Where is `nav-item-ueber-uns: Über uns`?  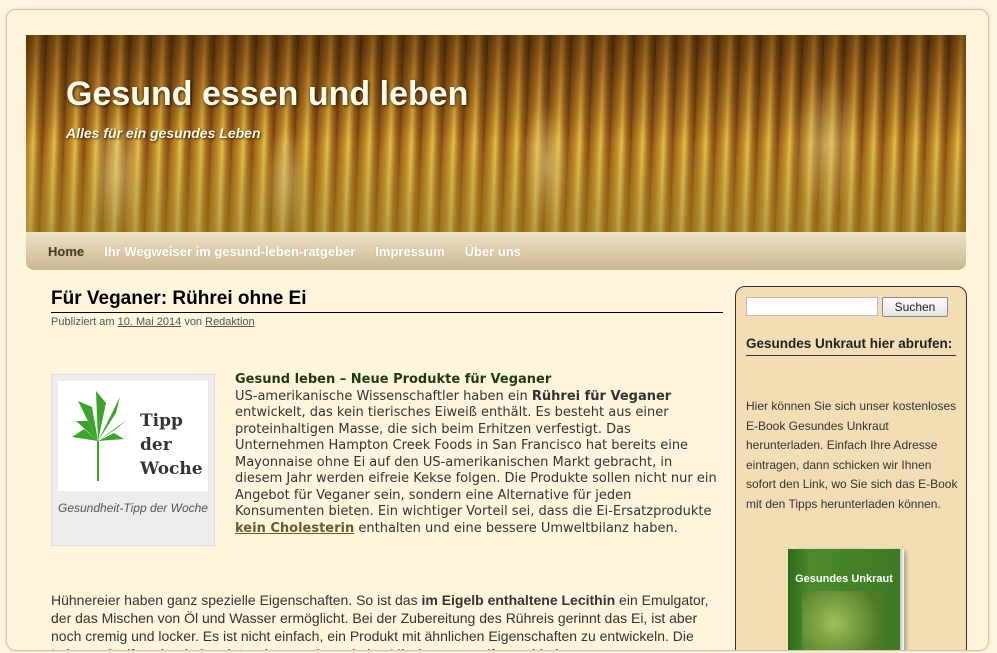 nav-item-ueber-uns: Über uns is located at coordinates (493, 251).